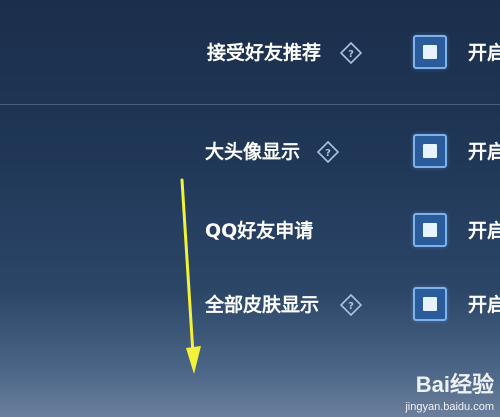 The height and width of the screenshot is (417, 500). I want to click on setting-label: QQ好友申请, so click(259, 231).